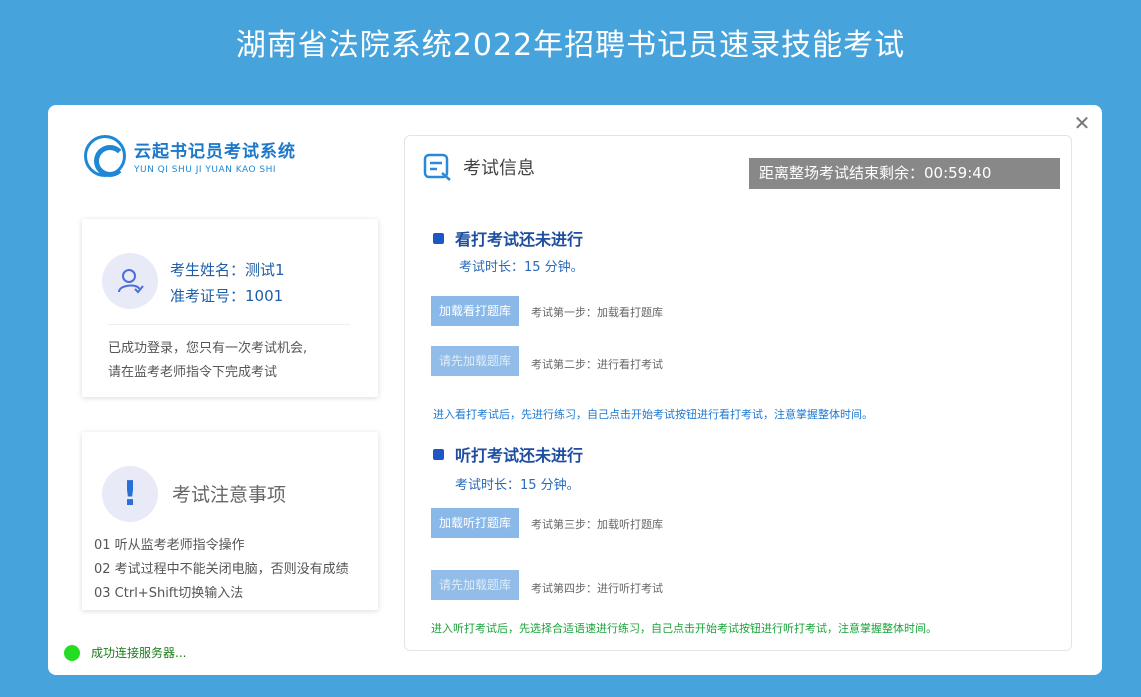 The height and width of the screenshot is (697, 1141). What do you see at coordinates (653, 414) in the screenshot?
I see `reading-exam-hint: 进入看打考试后，先进行练习，自己点击开始考试按钮进行看打考试，注意掌握整体时间。` at bounding box center [653, 414].